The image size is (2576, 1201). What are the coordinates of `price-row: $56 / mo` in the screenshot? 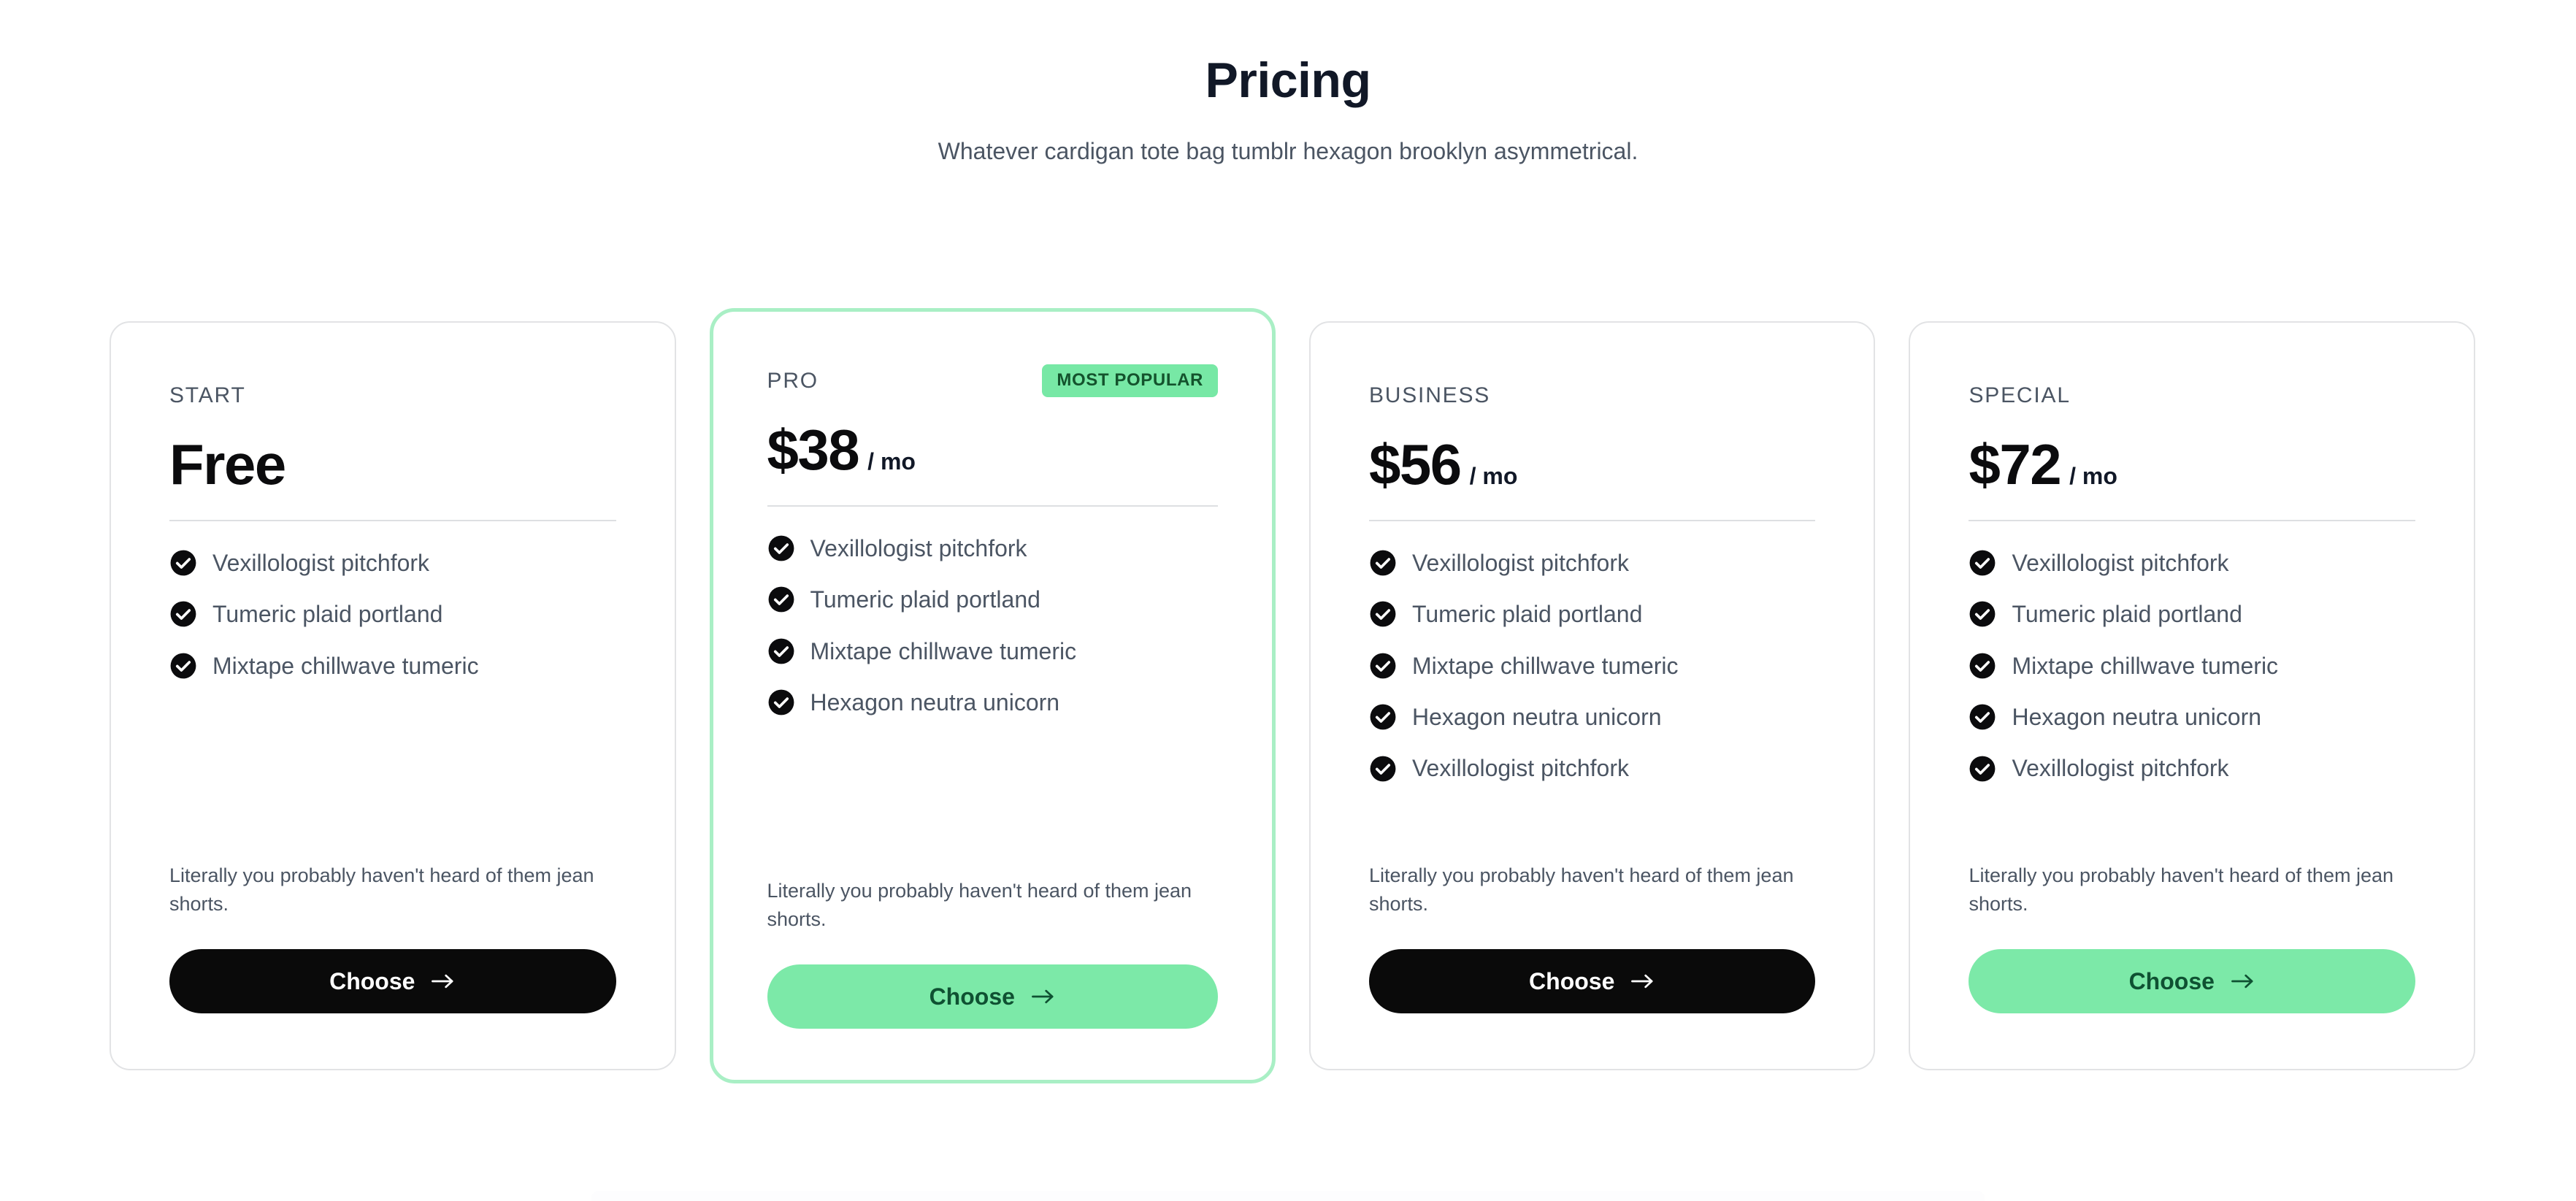 It's located at (1592, 464).